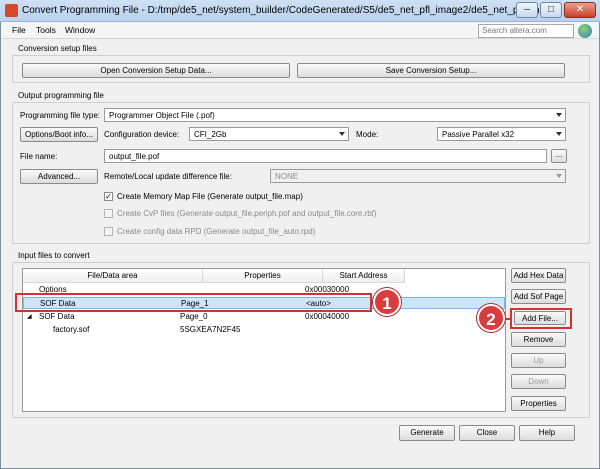 The width and height of the screenshot is (600, 469). I want to click on row-properties: Page_0, so click(194, 316).